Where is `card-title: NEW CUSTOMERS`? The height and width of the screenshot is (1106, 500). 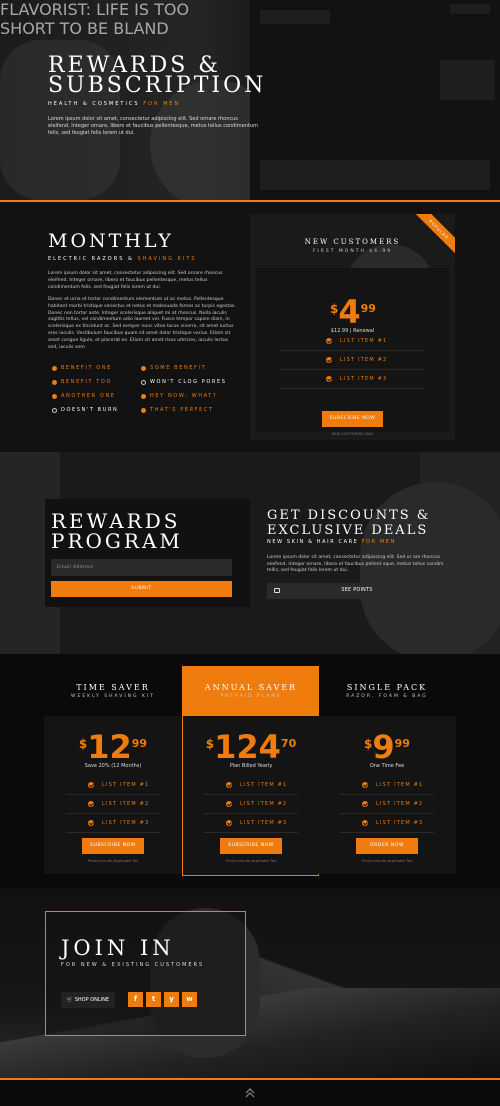
card-title: NEW CUSTOMERS is located at coordinates (352, 242).